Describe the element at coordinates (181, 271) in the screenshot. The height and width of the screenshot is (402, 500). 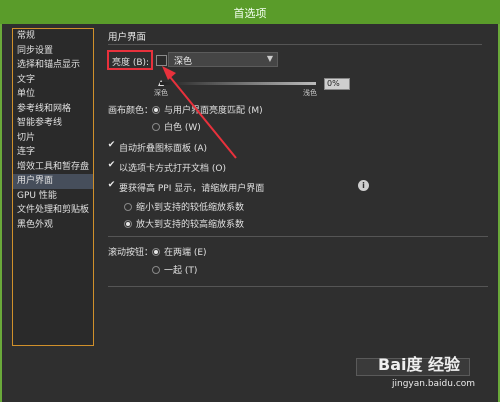
I see `scroll-option-together: 一起 (T)` at that location.